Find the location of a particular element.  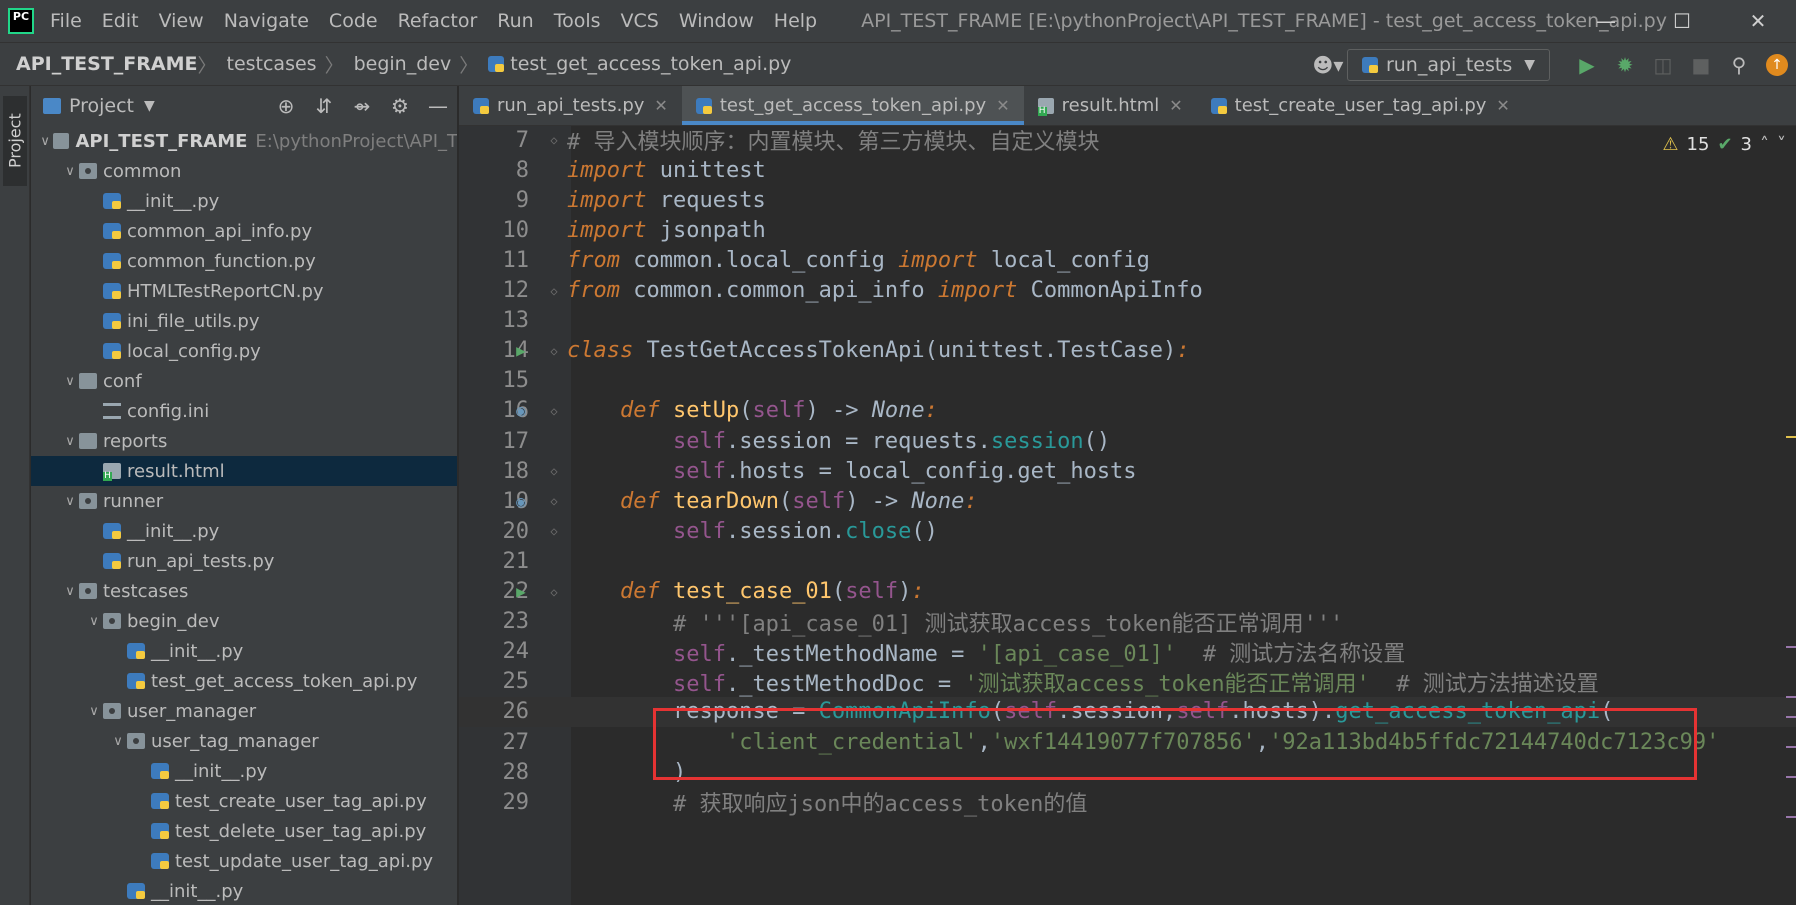

code-line: 18 ◇ self.hosts = local_config.get_hosts is located at coordinates (1127, 471).